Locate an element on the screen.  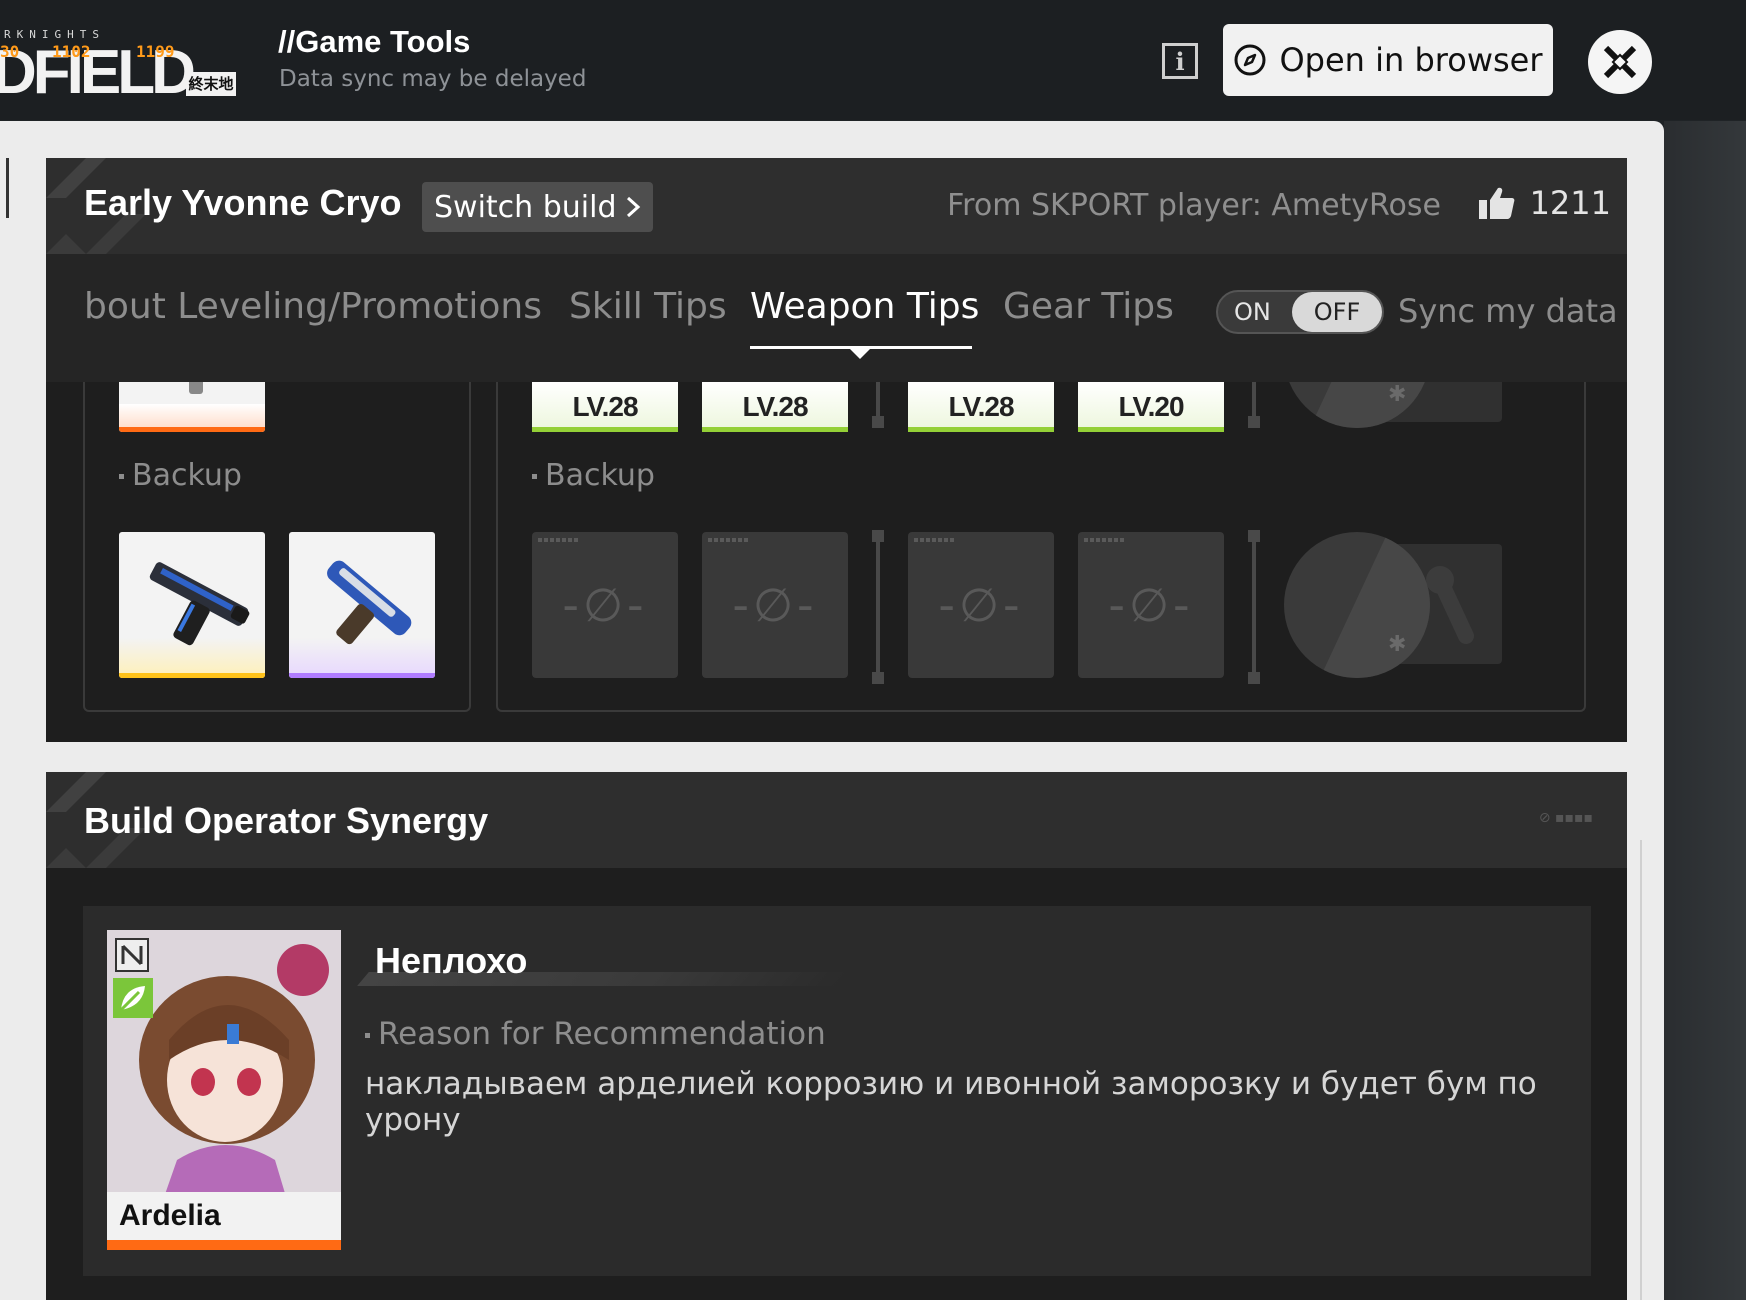
close-button is located at coordinates (1620, 62).